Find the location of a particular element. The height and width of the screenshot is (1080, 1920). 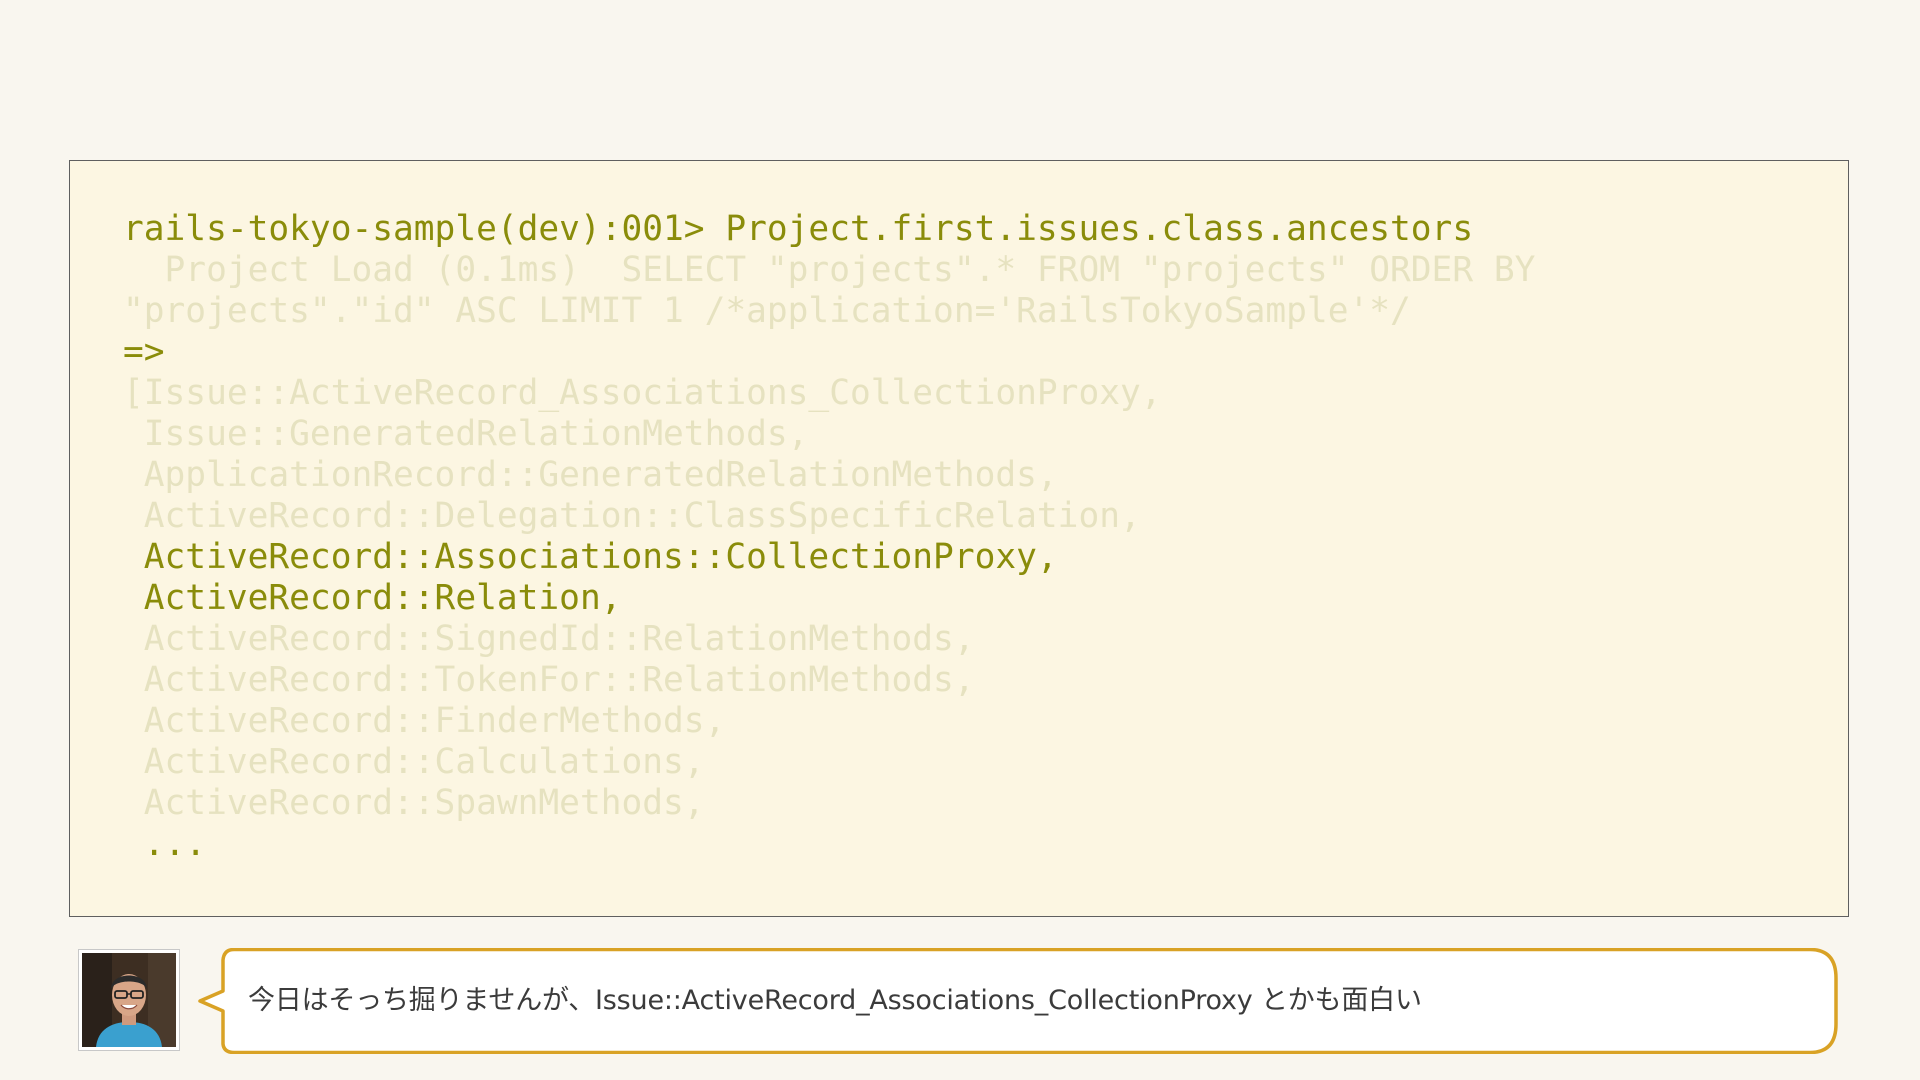

speaker-avatar is located at coordinates (129, 1000).